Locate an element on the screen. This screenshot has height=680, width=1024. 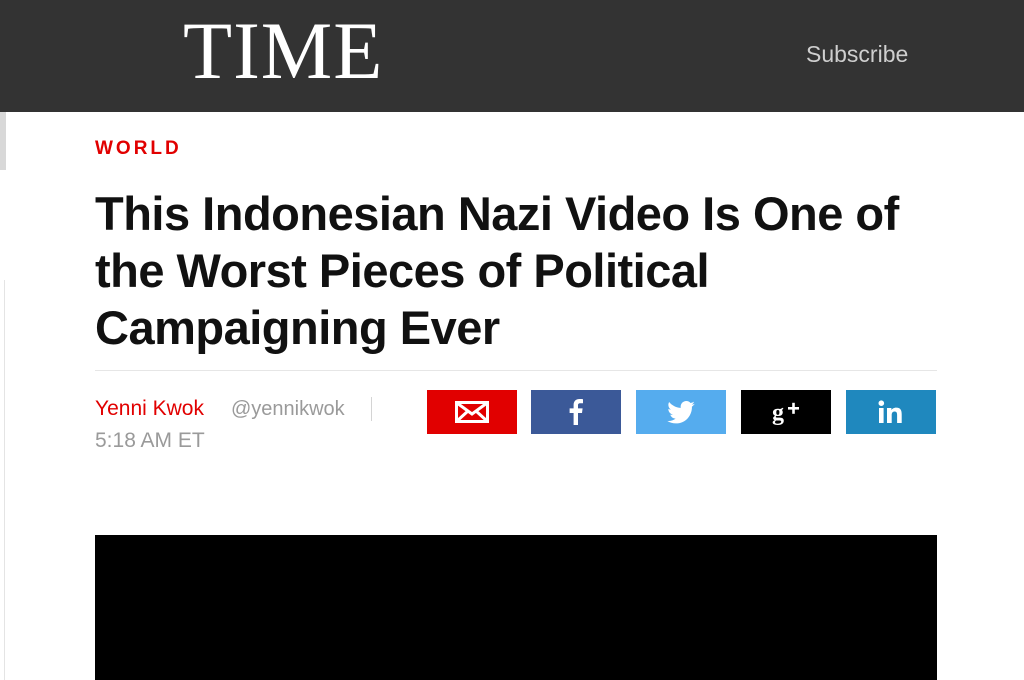
share-twitter-button is located at coordinates (681, 412).